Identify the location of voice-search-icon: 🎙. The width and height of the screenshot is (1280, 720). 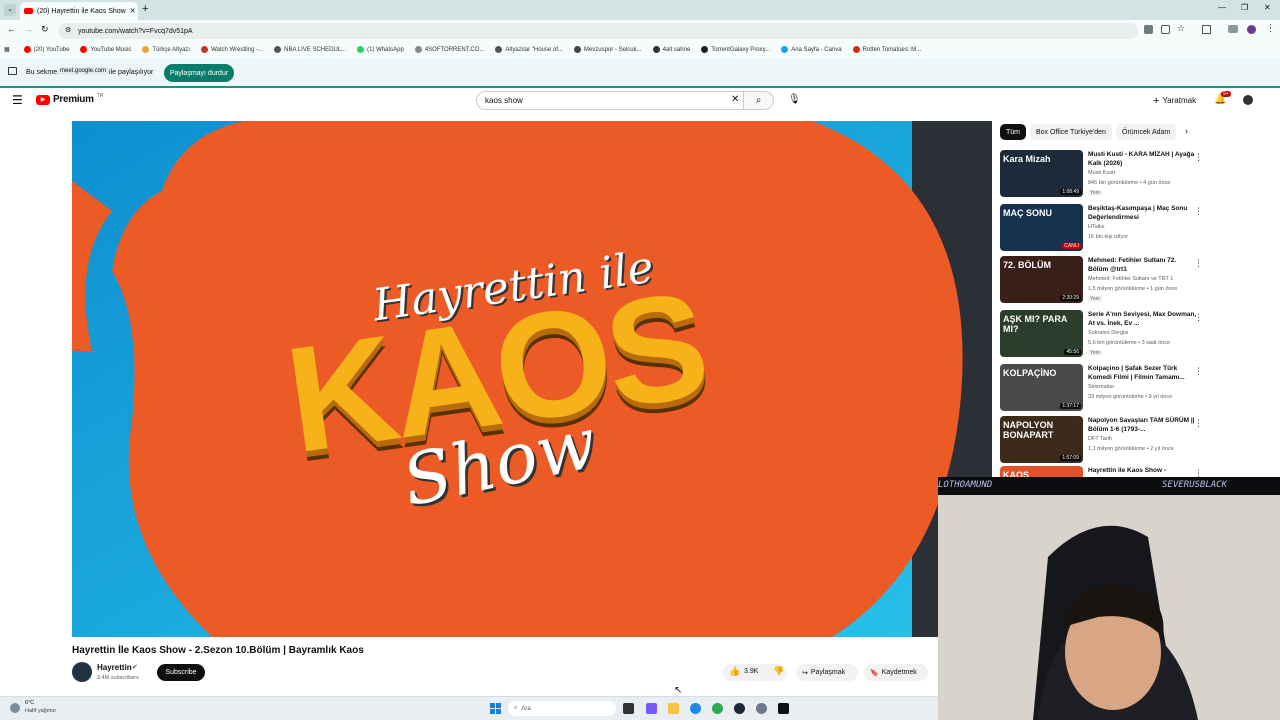
(794, 99).